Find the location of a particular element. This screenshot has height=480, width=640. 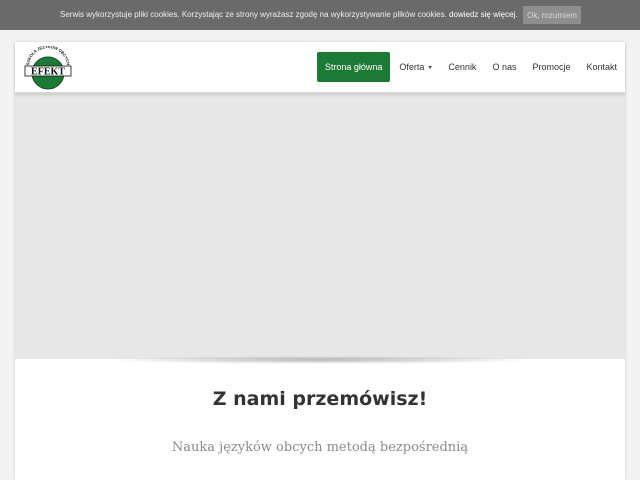

nav-item-label: Kontakt is located at coordinates (601, 67).